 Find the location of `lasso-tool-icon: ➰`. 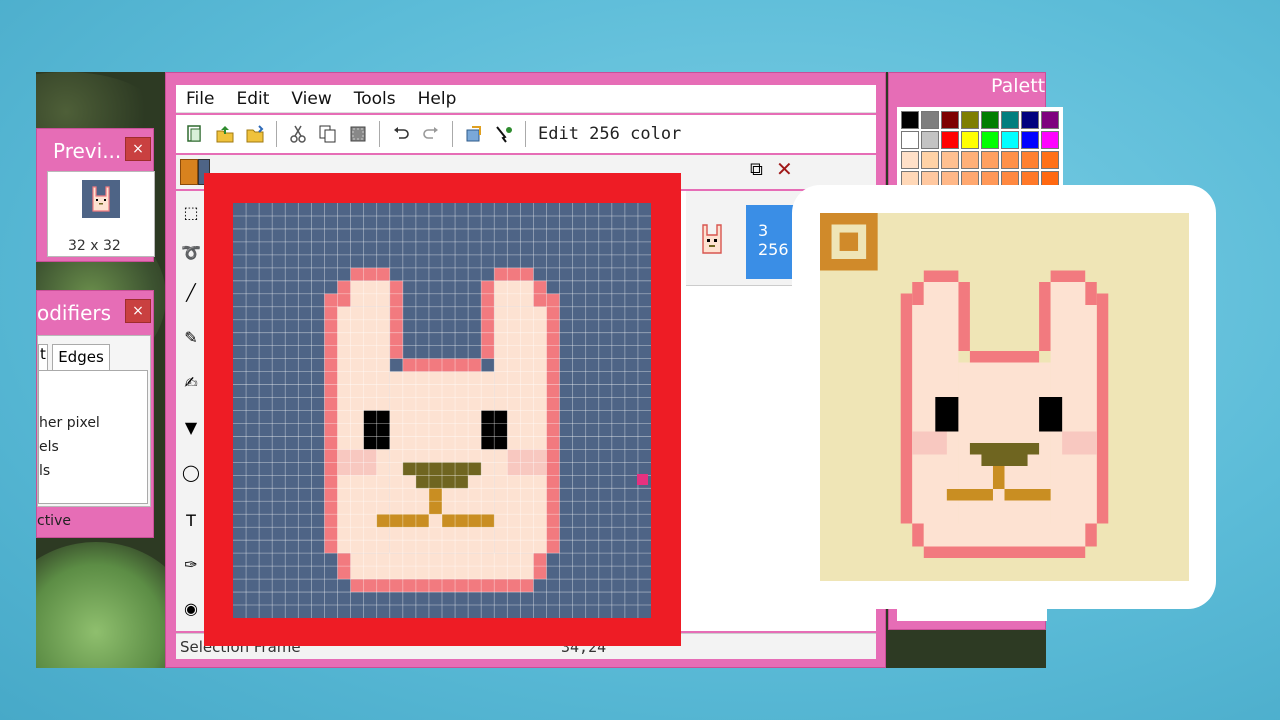

lasso-tool-icon: ➰ is located at coordinates (191, 253).